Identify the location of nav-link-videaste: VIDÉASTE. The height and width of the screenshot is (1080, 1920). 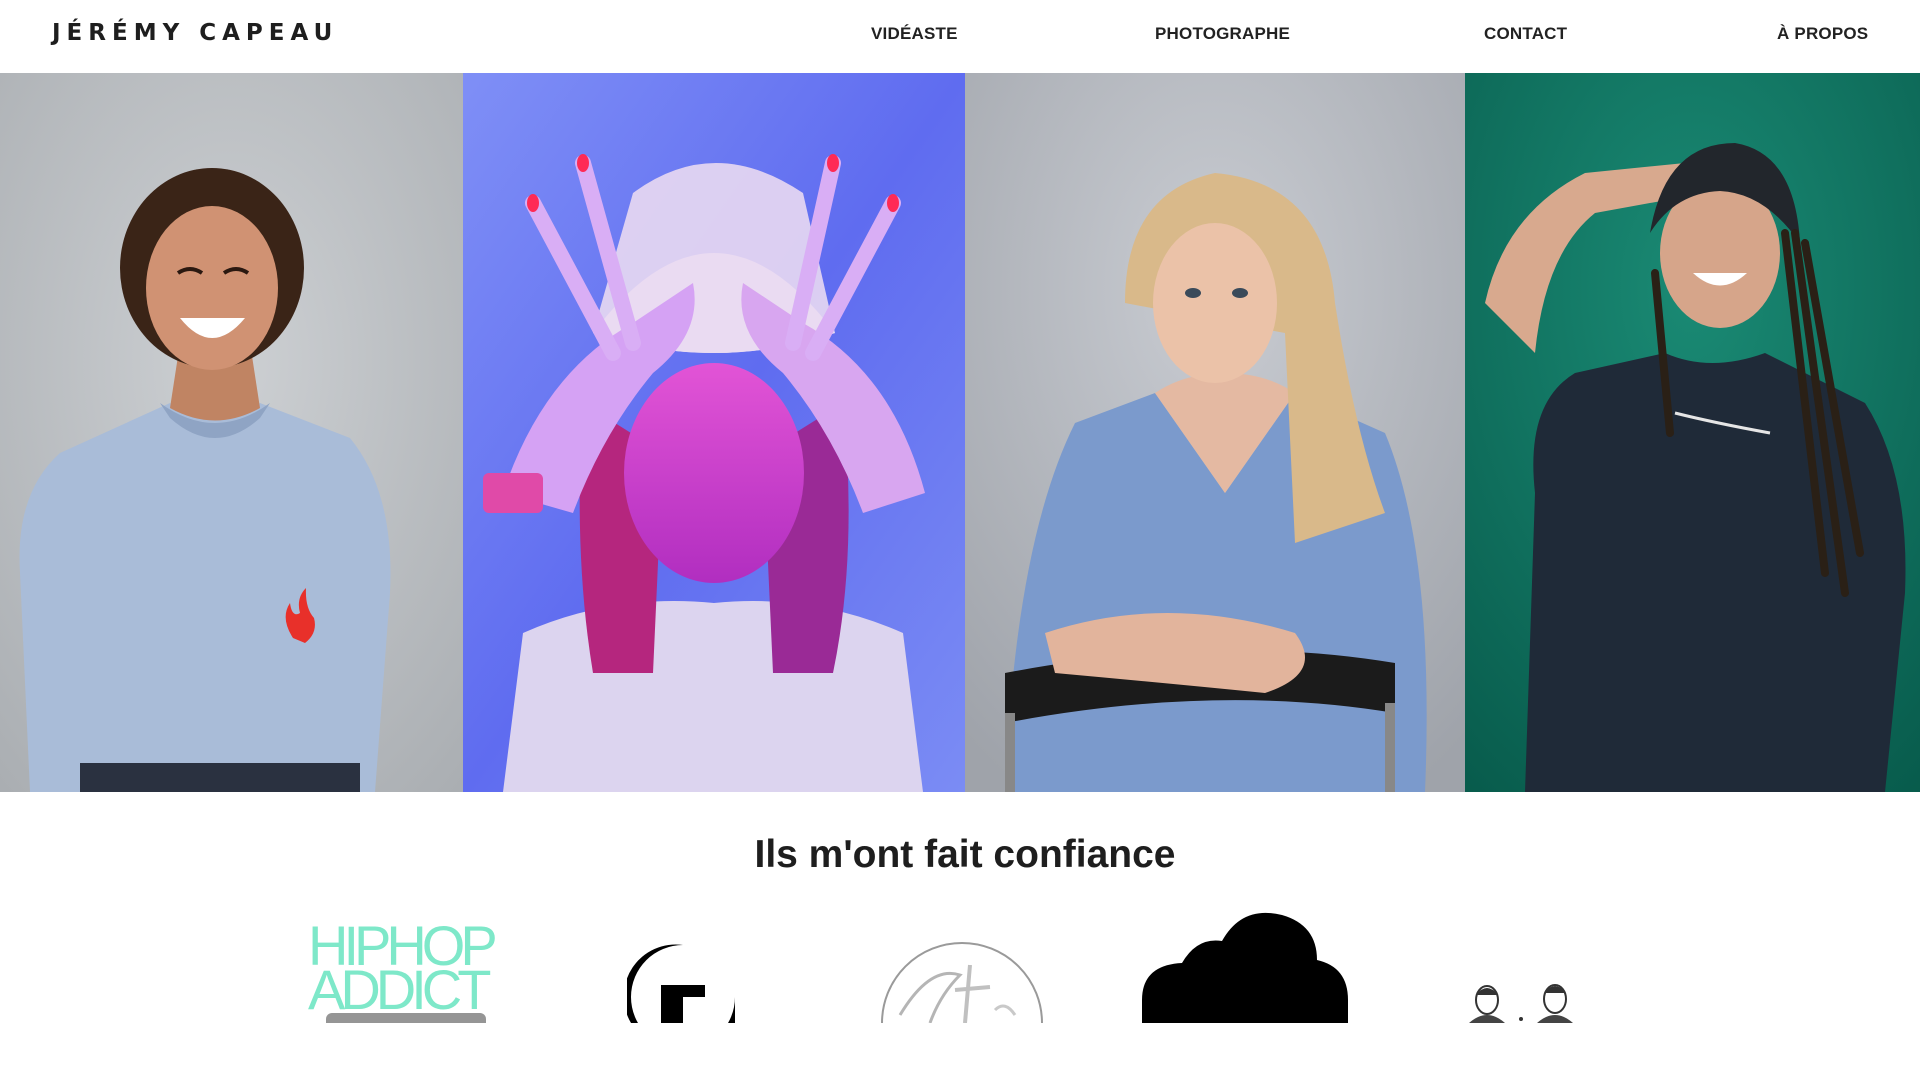
(914, 34).